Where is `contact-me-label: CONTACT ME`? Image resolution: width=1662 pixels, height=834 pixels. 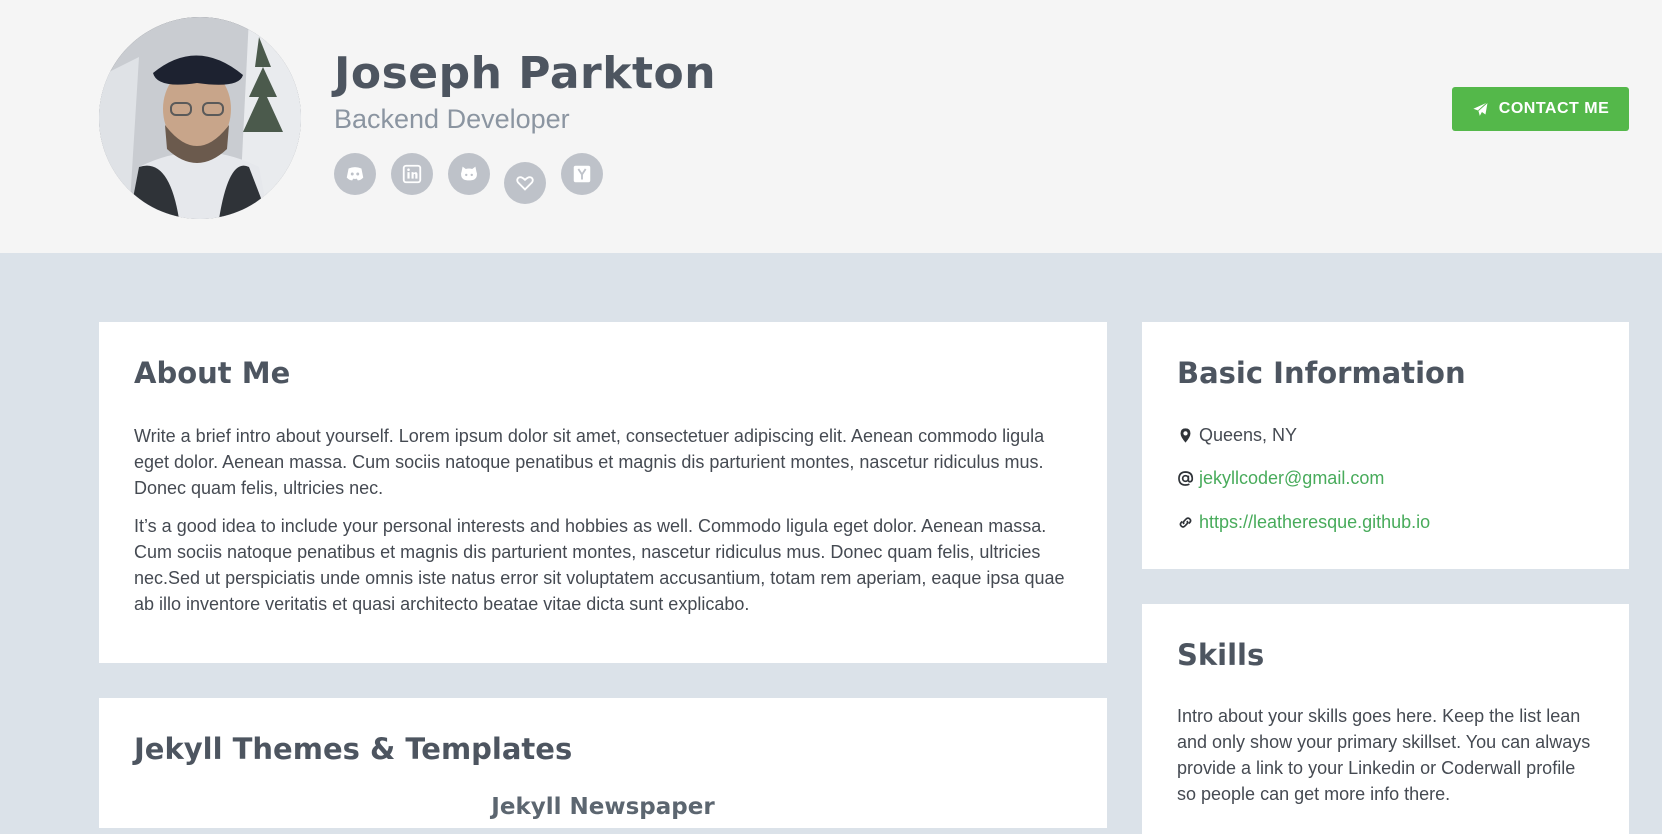 contact-me-label: CONTACT ME is located at coordinates (1554, 108).